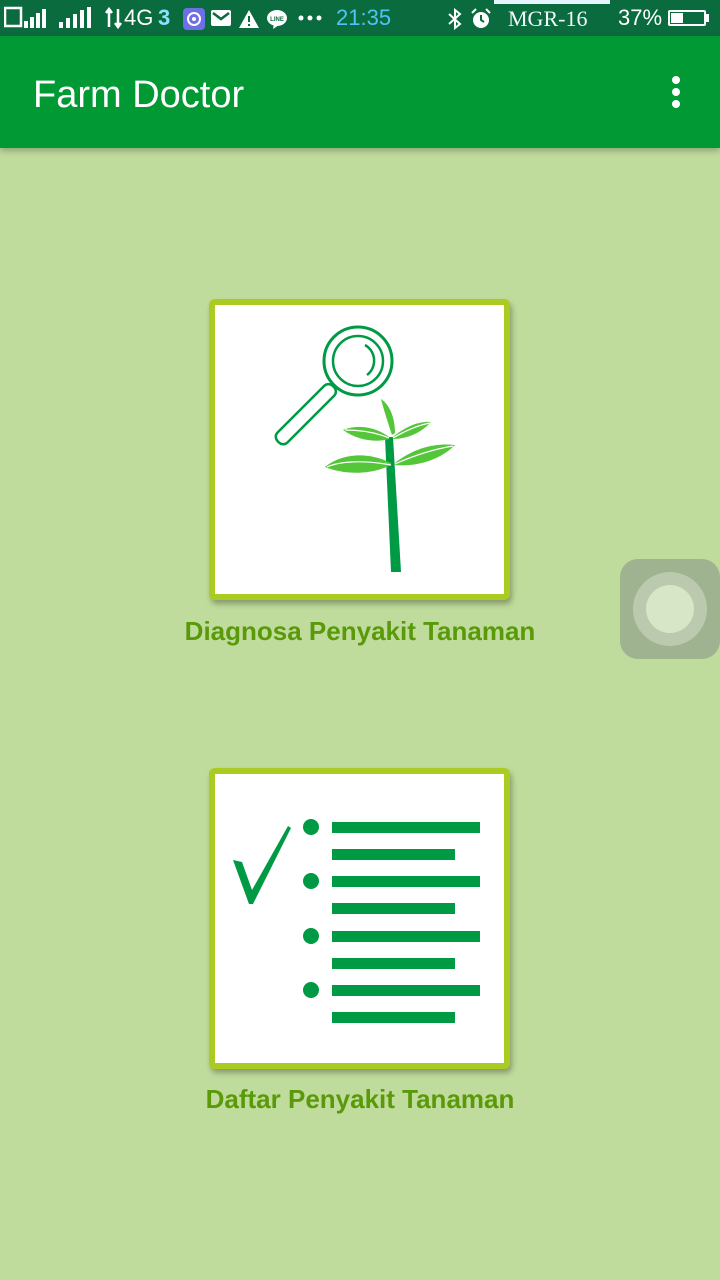  I want to click on magnifier-plant-icon, so click(364, 448).